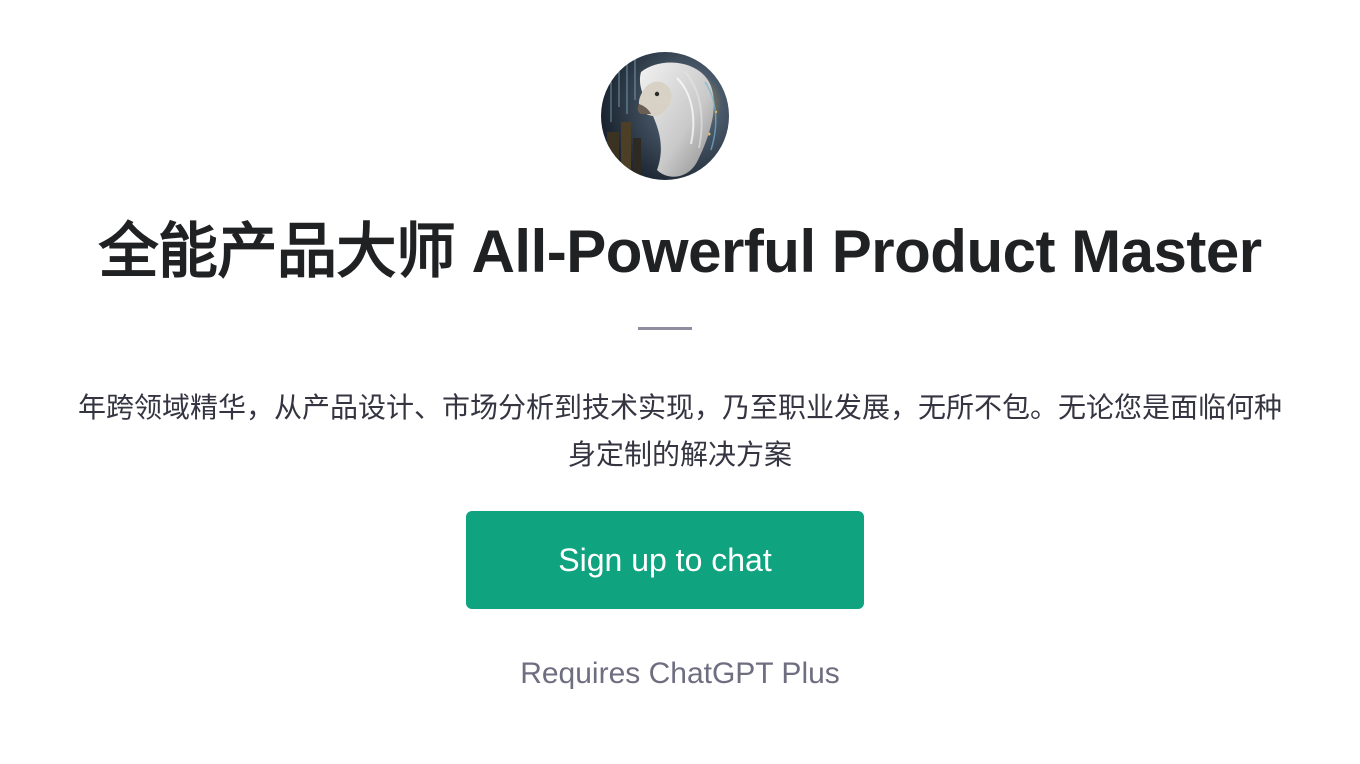 This screenshot has width=1360, height=764. What do you see at coordinates (665, 328) in the screenshot?
I see `title-divider` at bounding box center [665, 328].